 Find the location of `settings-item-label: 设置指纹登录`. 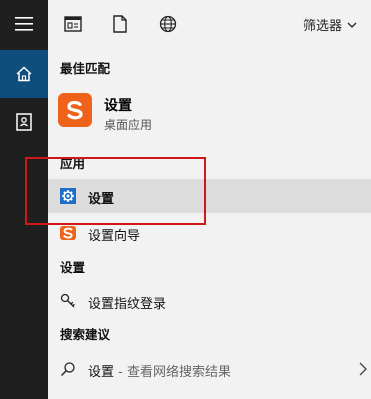

settings-item-label: 设置指纹登录 is located at coordinates (127, 304).